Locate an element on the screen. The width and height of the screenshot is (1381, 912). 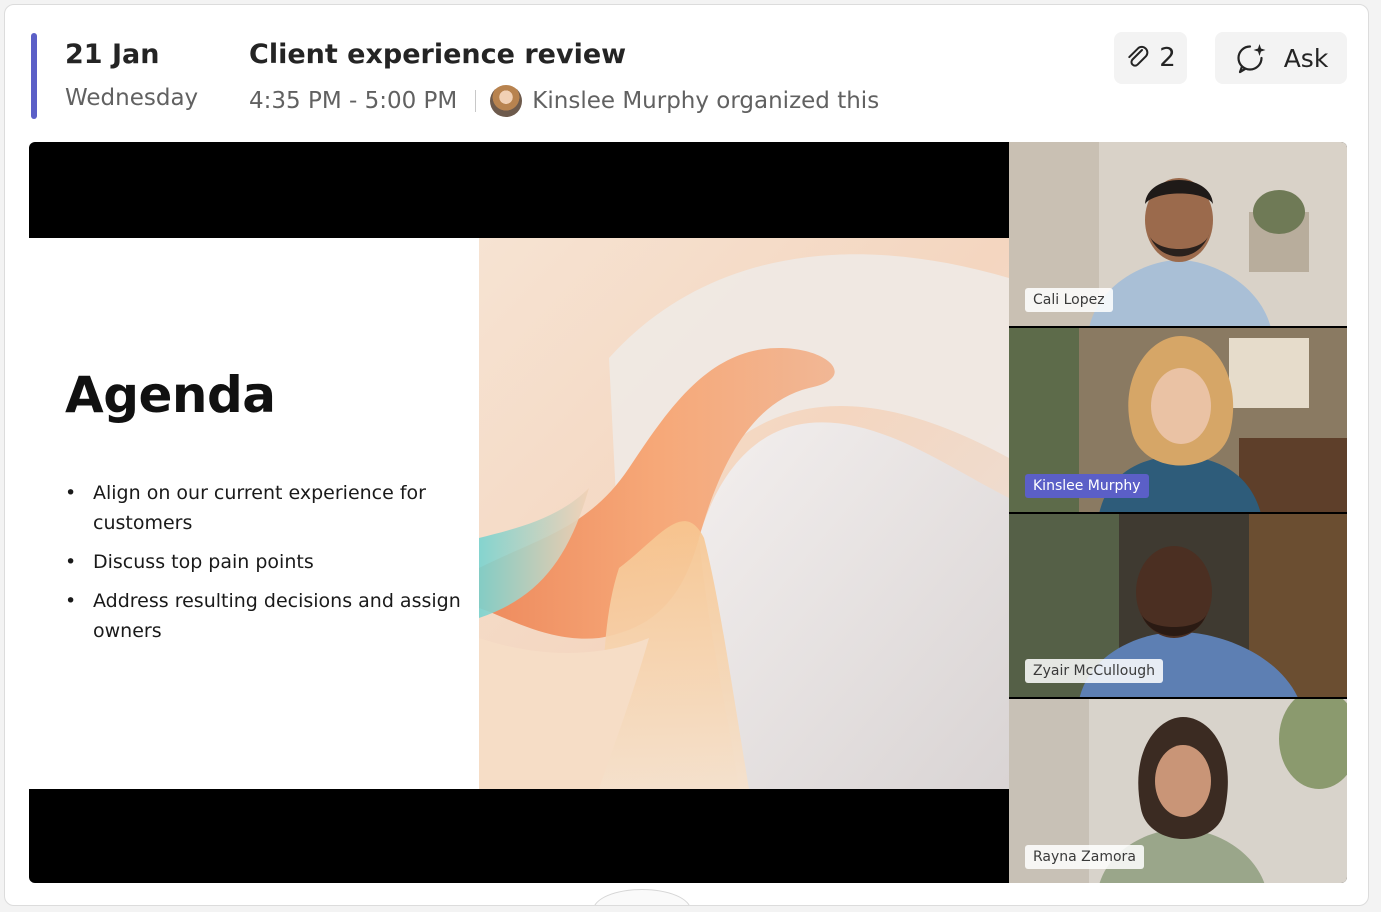
meeting-time: 4:35 PM - 5:00 PM is located at coordinates (353, 101).